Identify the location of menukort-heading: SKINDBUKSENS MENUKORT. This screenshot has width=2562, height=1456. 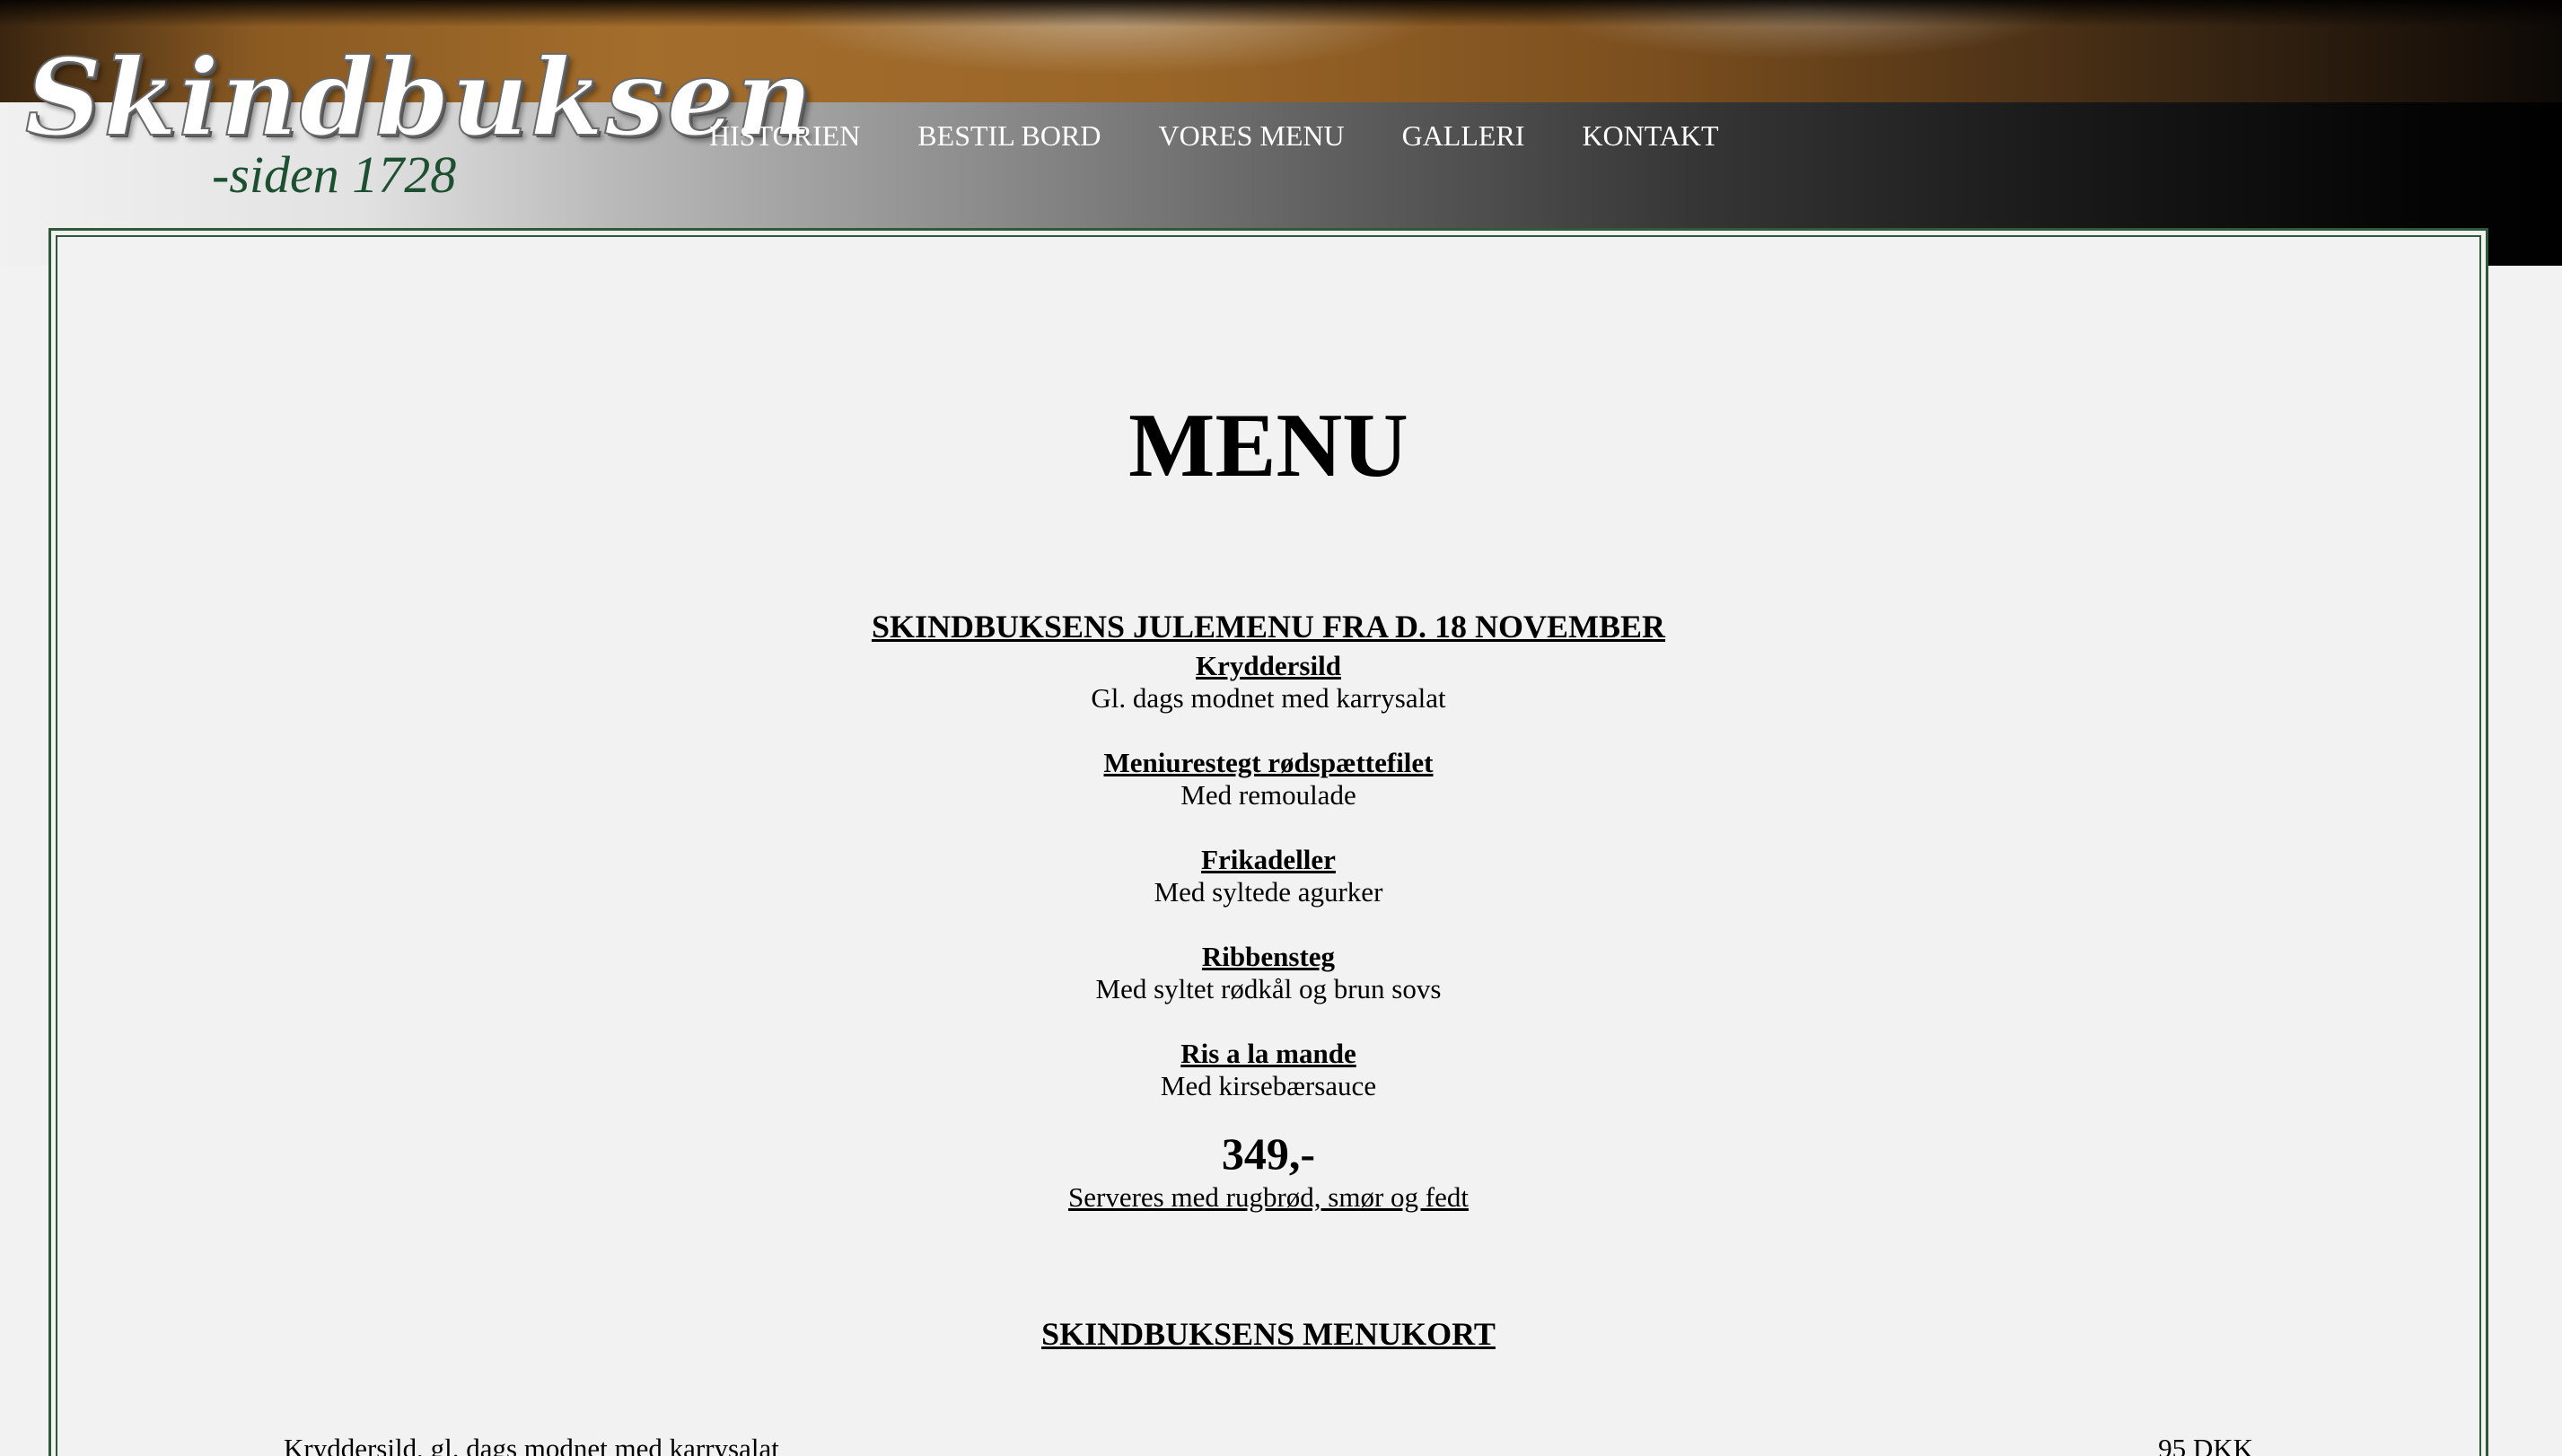
(1268, 1334).